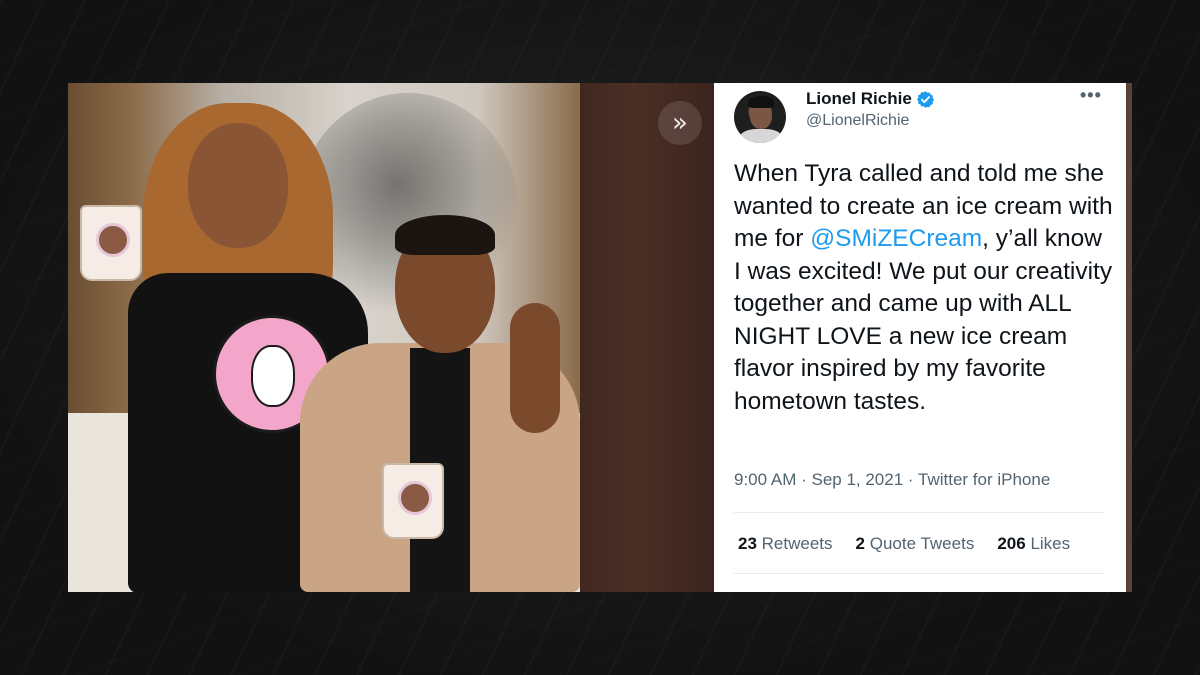  What do you see at coordinates (647, 337) in the screenshot?
I see `media-viewer-backdrop` at bounding box center [647, 337].